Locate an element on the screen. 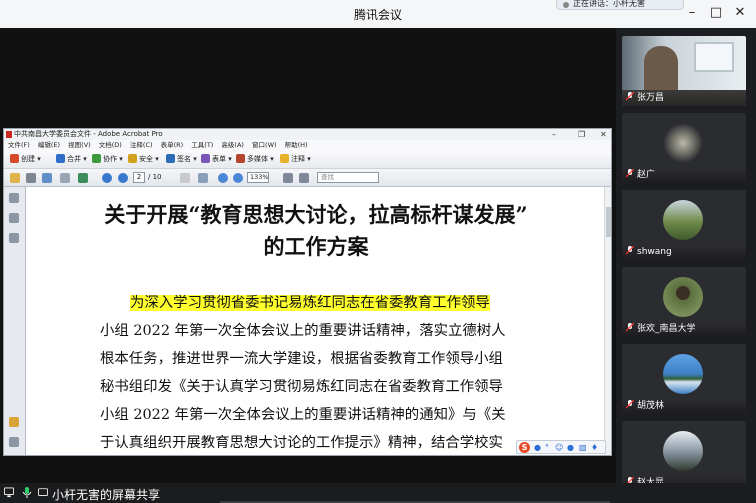 This screenshot has height=503, width=756. prev-page-icon is located at coordinates (107, 178).